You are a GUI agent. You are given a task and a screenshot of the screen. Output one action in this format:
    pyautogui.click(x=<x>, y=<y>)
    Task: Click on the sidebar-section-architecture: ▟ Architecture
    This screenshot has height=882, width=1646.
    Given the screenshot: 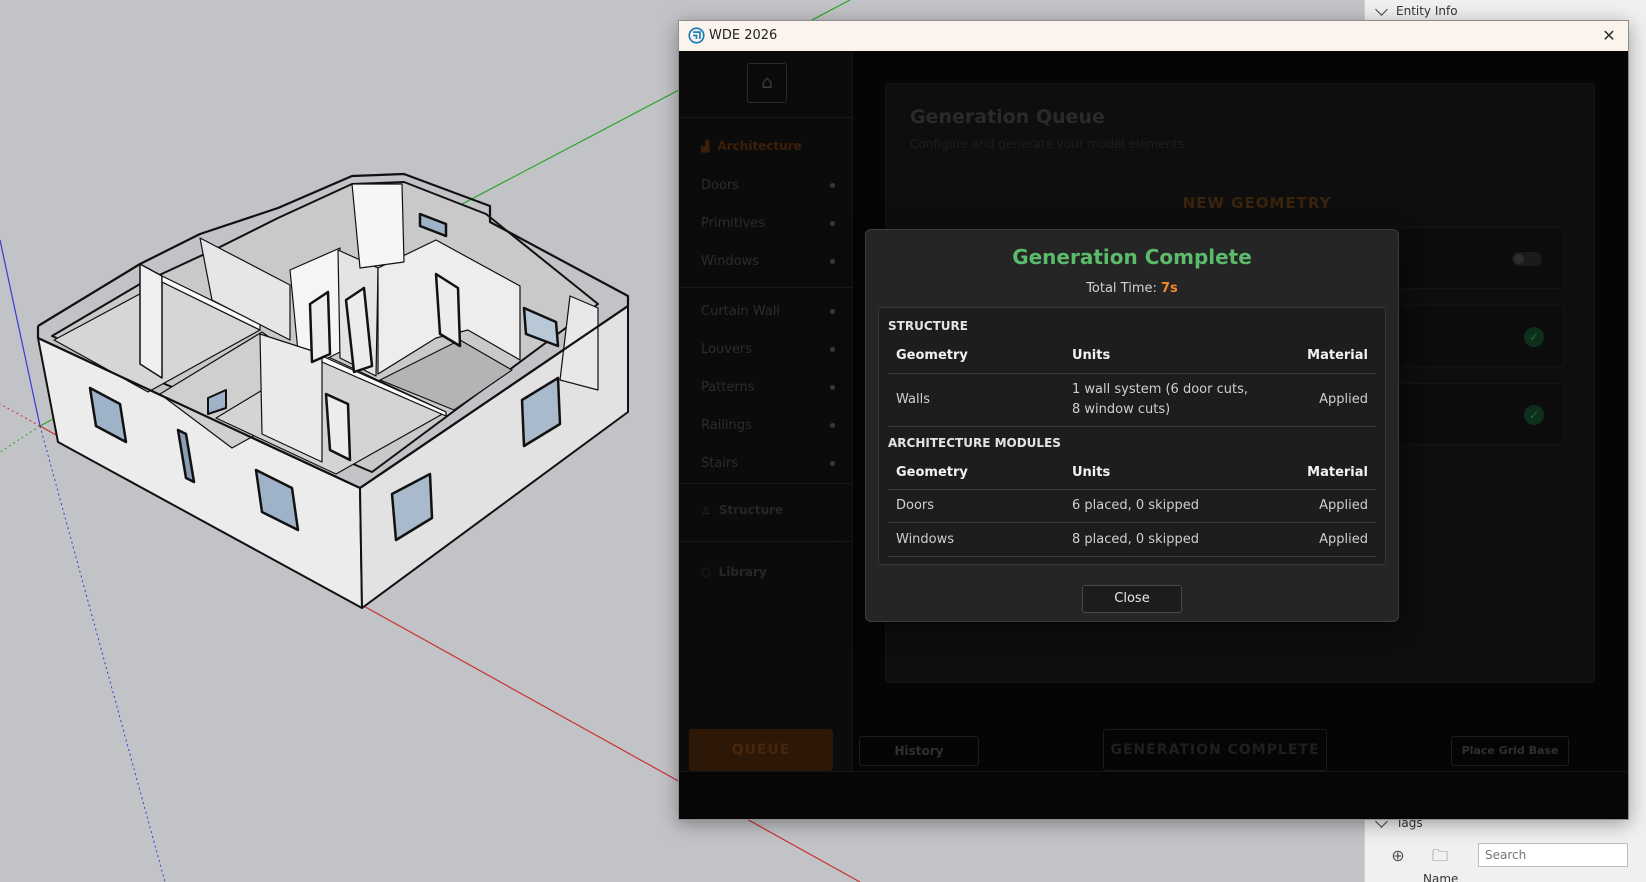 What is the action you would take?
    pyautogui.click(x=751, y=146)
    